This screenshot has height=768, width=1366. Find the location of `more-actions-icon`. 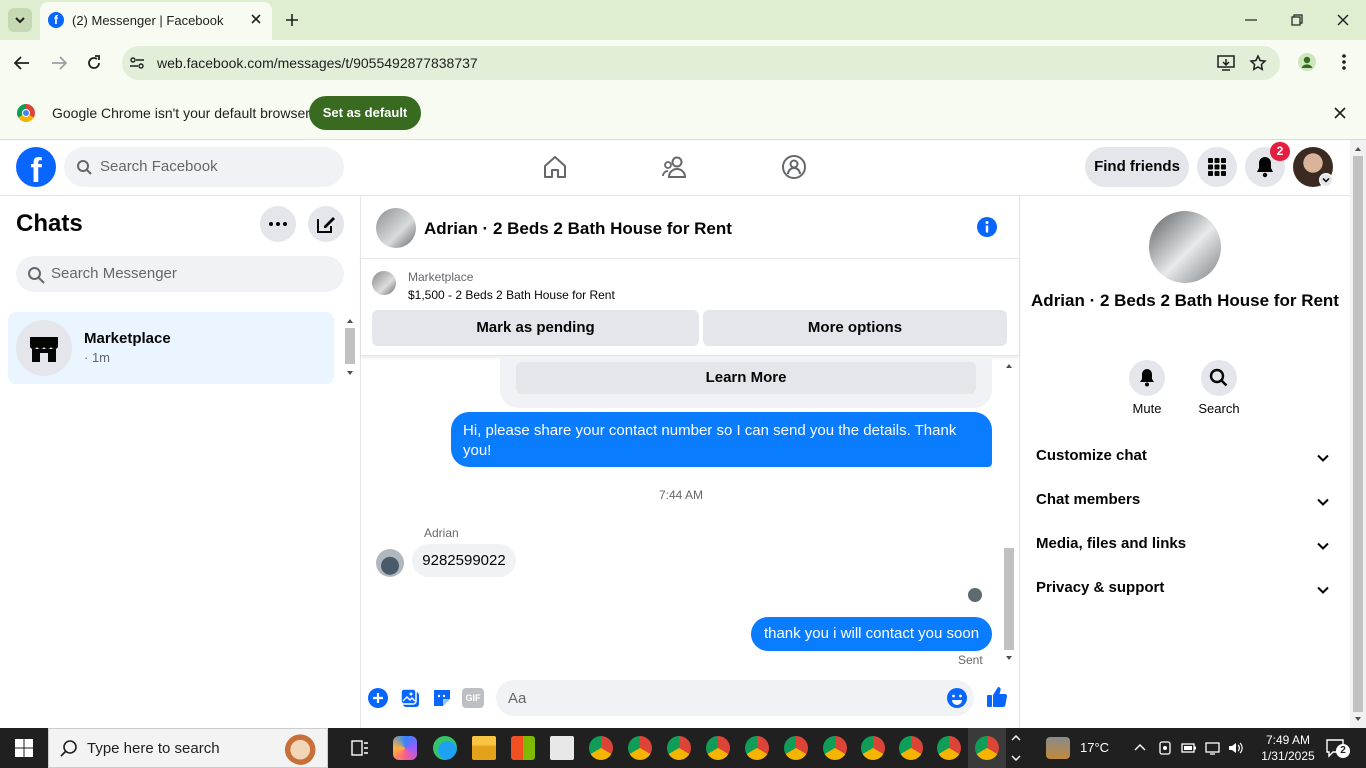

more-actions-icon is located at coordinates (378, 698).